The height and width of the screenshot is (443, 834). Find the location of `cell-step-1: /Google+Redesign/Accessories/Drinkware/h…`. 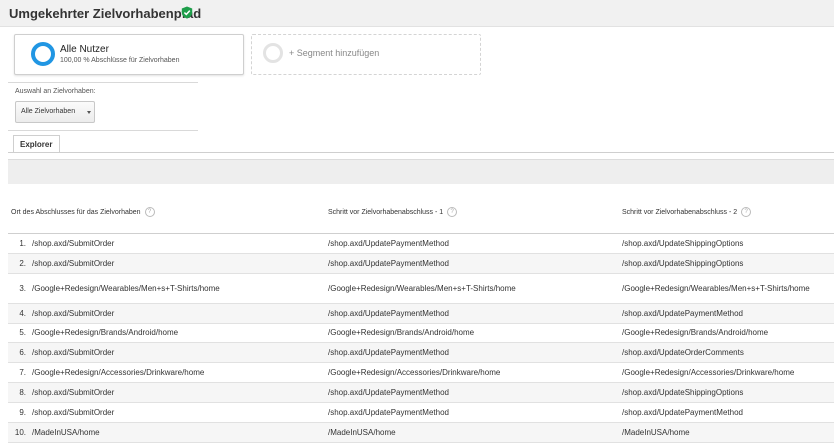

cell-step-1: /Google+Redesign/Accessories/Drinkware/h… is located at coordinates (414, 372).